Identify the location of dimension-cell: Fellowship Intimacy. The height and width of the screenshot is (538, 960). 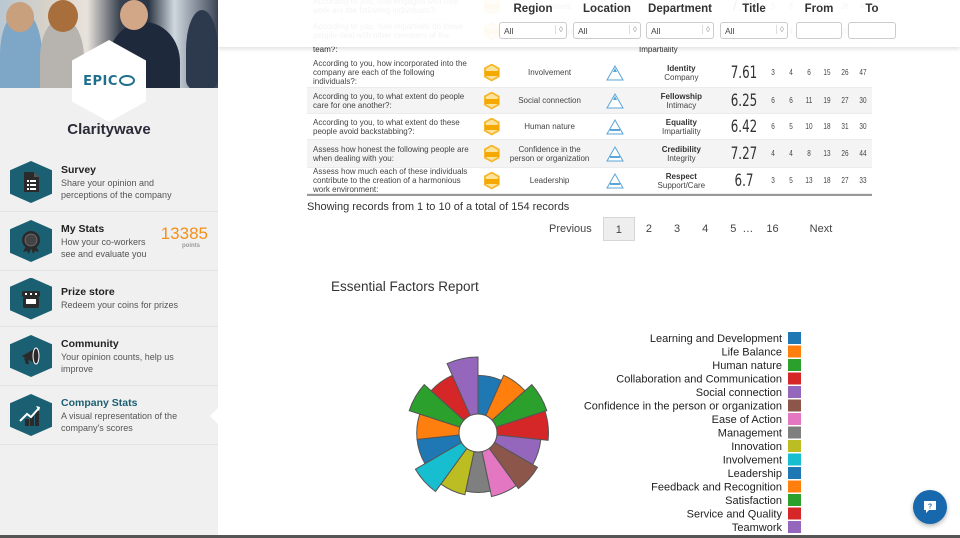
(681, 101).